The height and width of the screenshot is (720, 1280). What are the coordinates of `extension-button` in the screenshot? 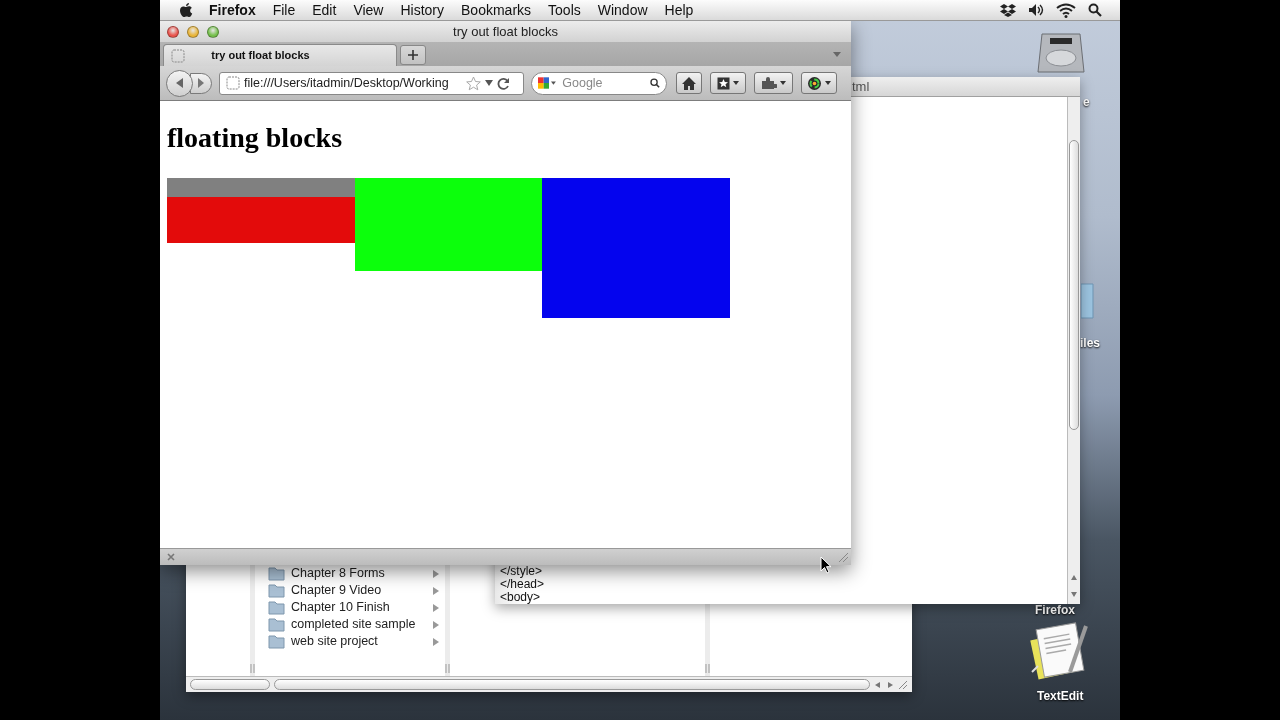 It's located at (819, 83).